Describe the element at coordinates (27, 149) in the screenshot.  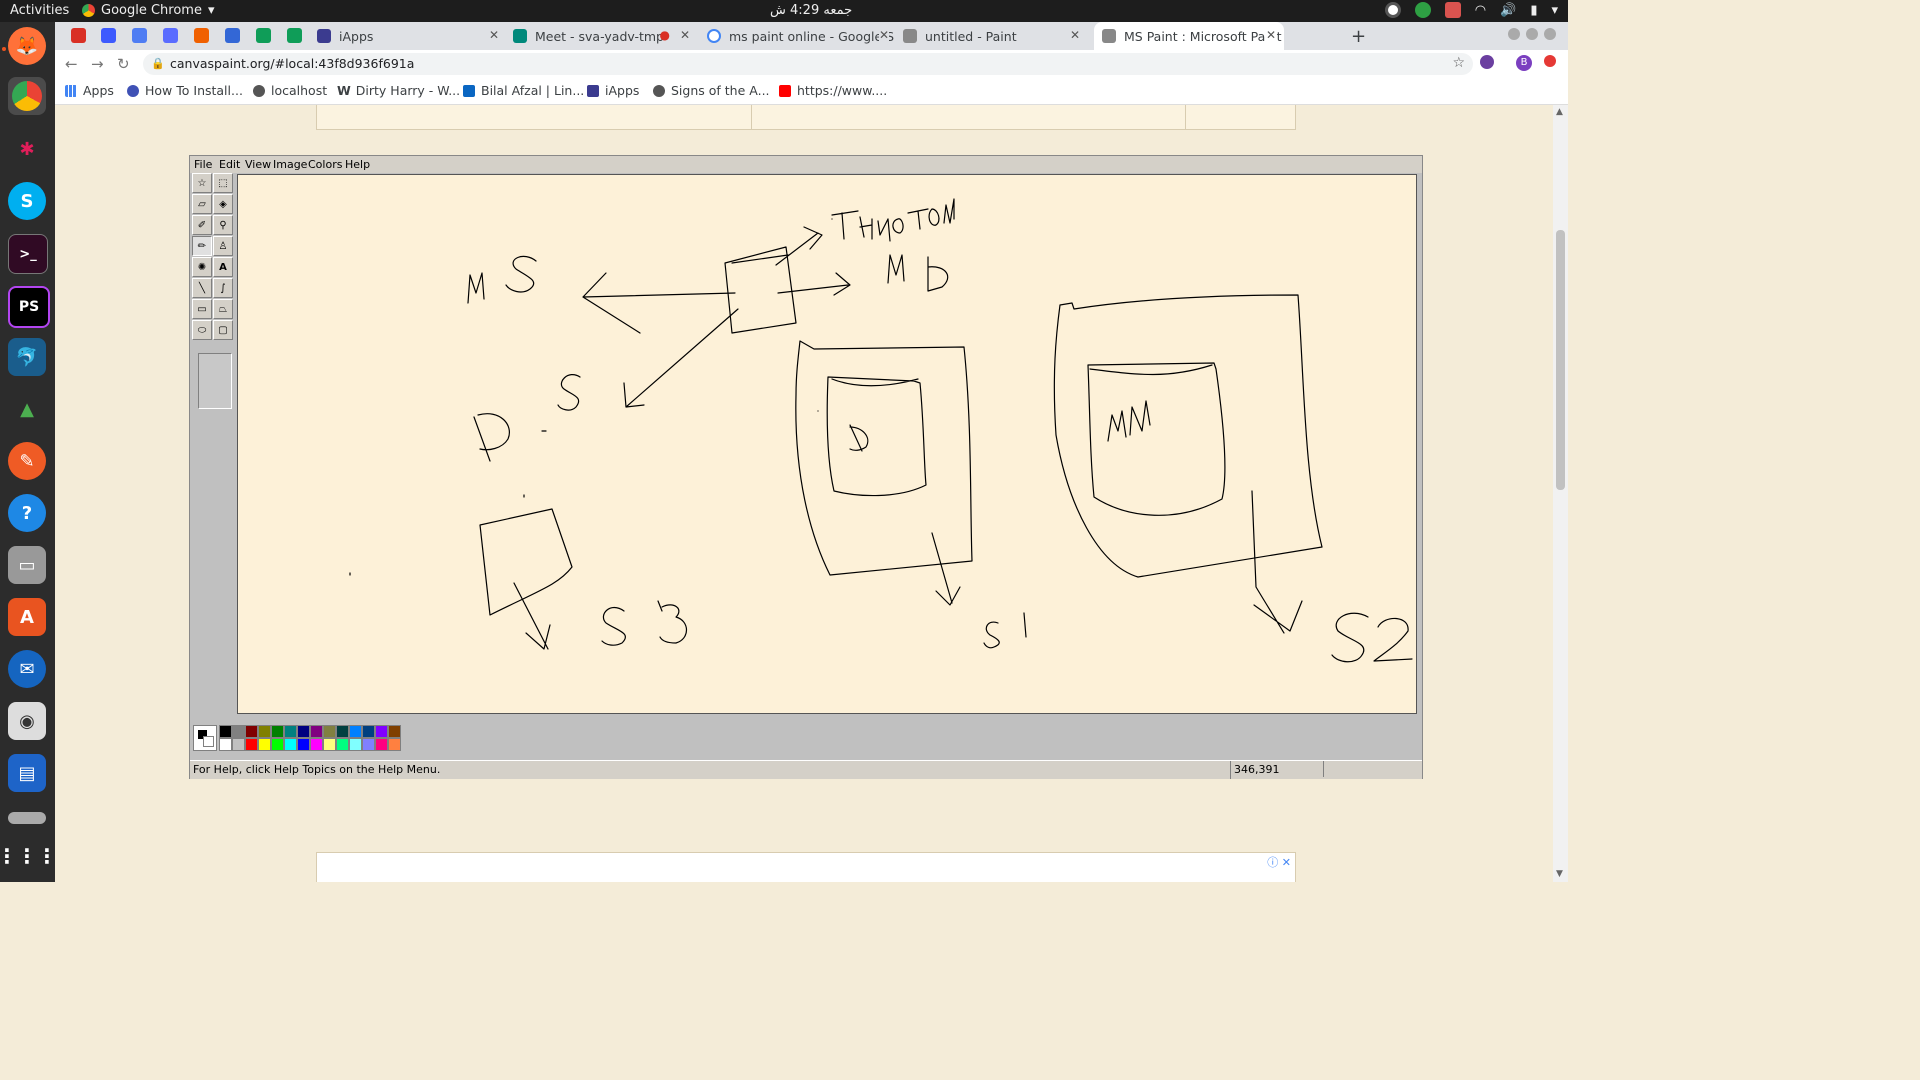
I see `slack-icon: ✱` at that location.